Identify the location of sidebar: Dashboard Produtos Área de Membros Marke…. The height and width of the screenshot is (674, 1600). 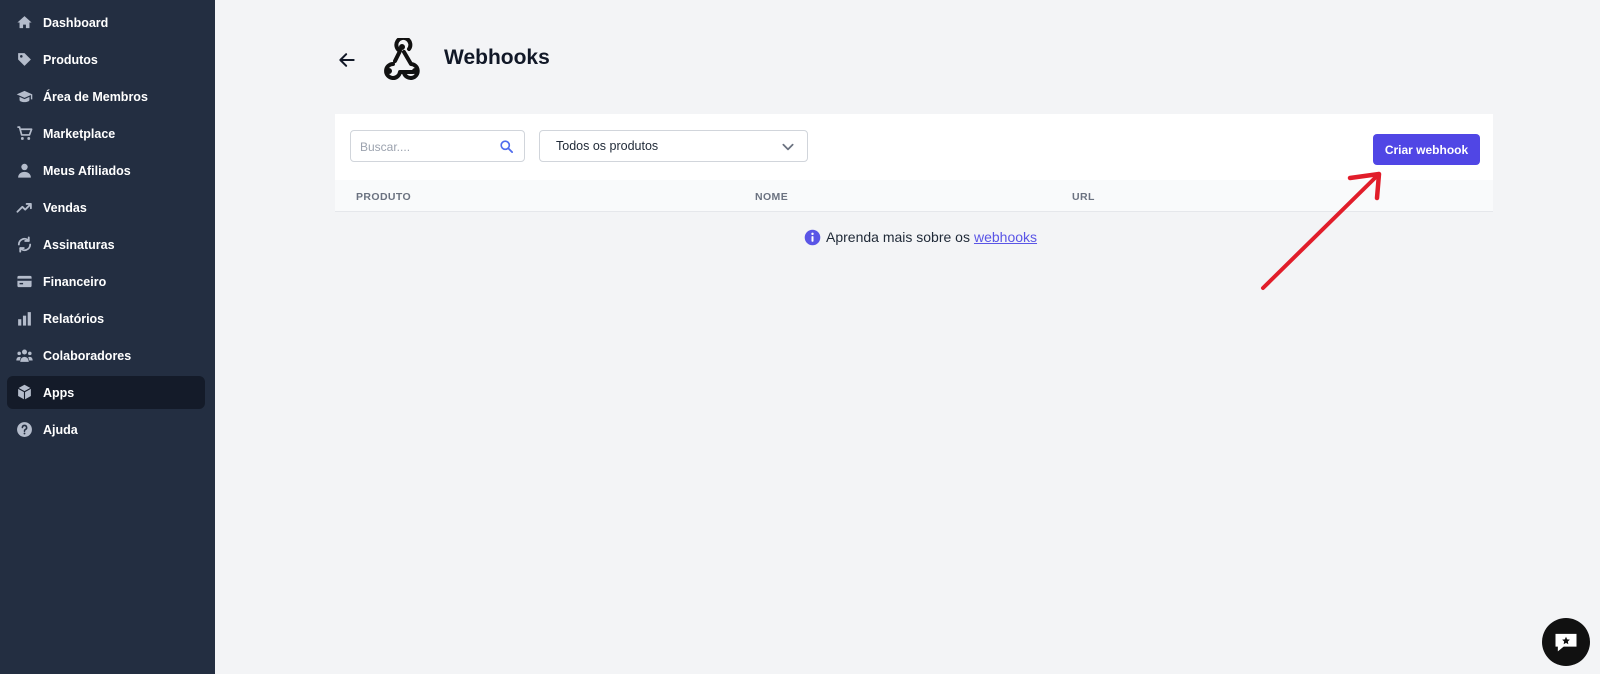
(107, 337).